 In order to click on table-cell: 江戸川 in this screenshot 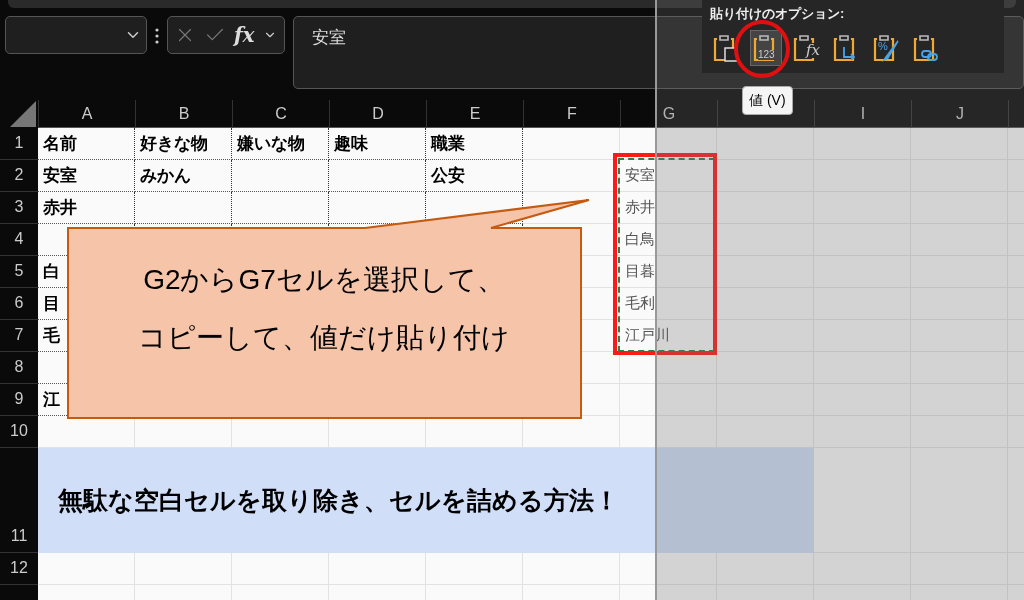, I will do `click(668, 336)`.